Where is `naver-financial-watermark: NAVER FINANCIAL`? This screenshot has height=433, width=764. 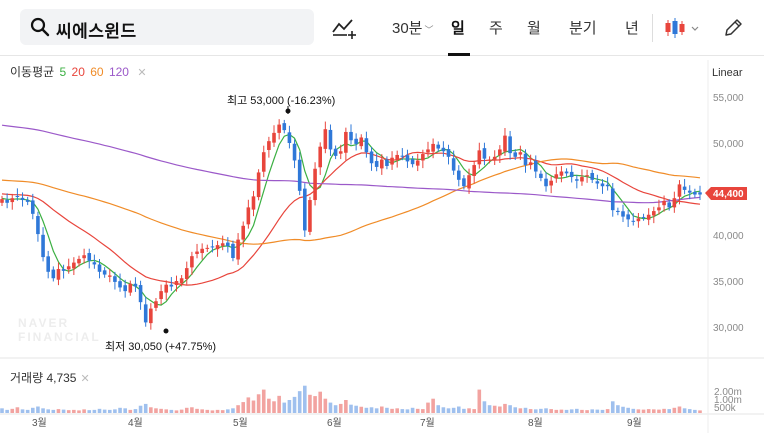
naver-financial-watermark: NAVER FINANCIAL is located at coordinates (58, 330).